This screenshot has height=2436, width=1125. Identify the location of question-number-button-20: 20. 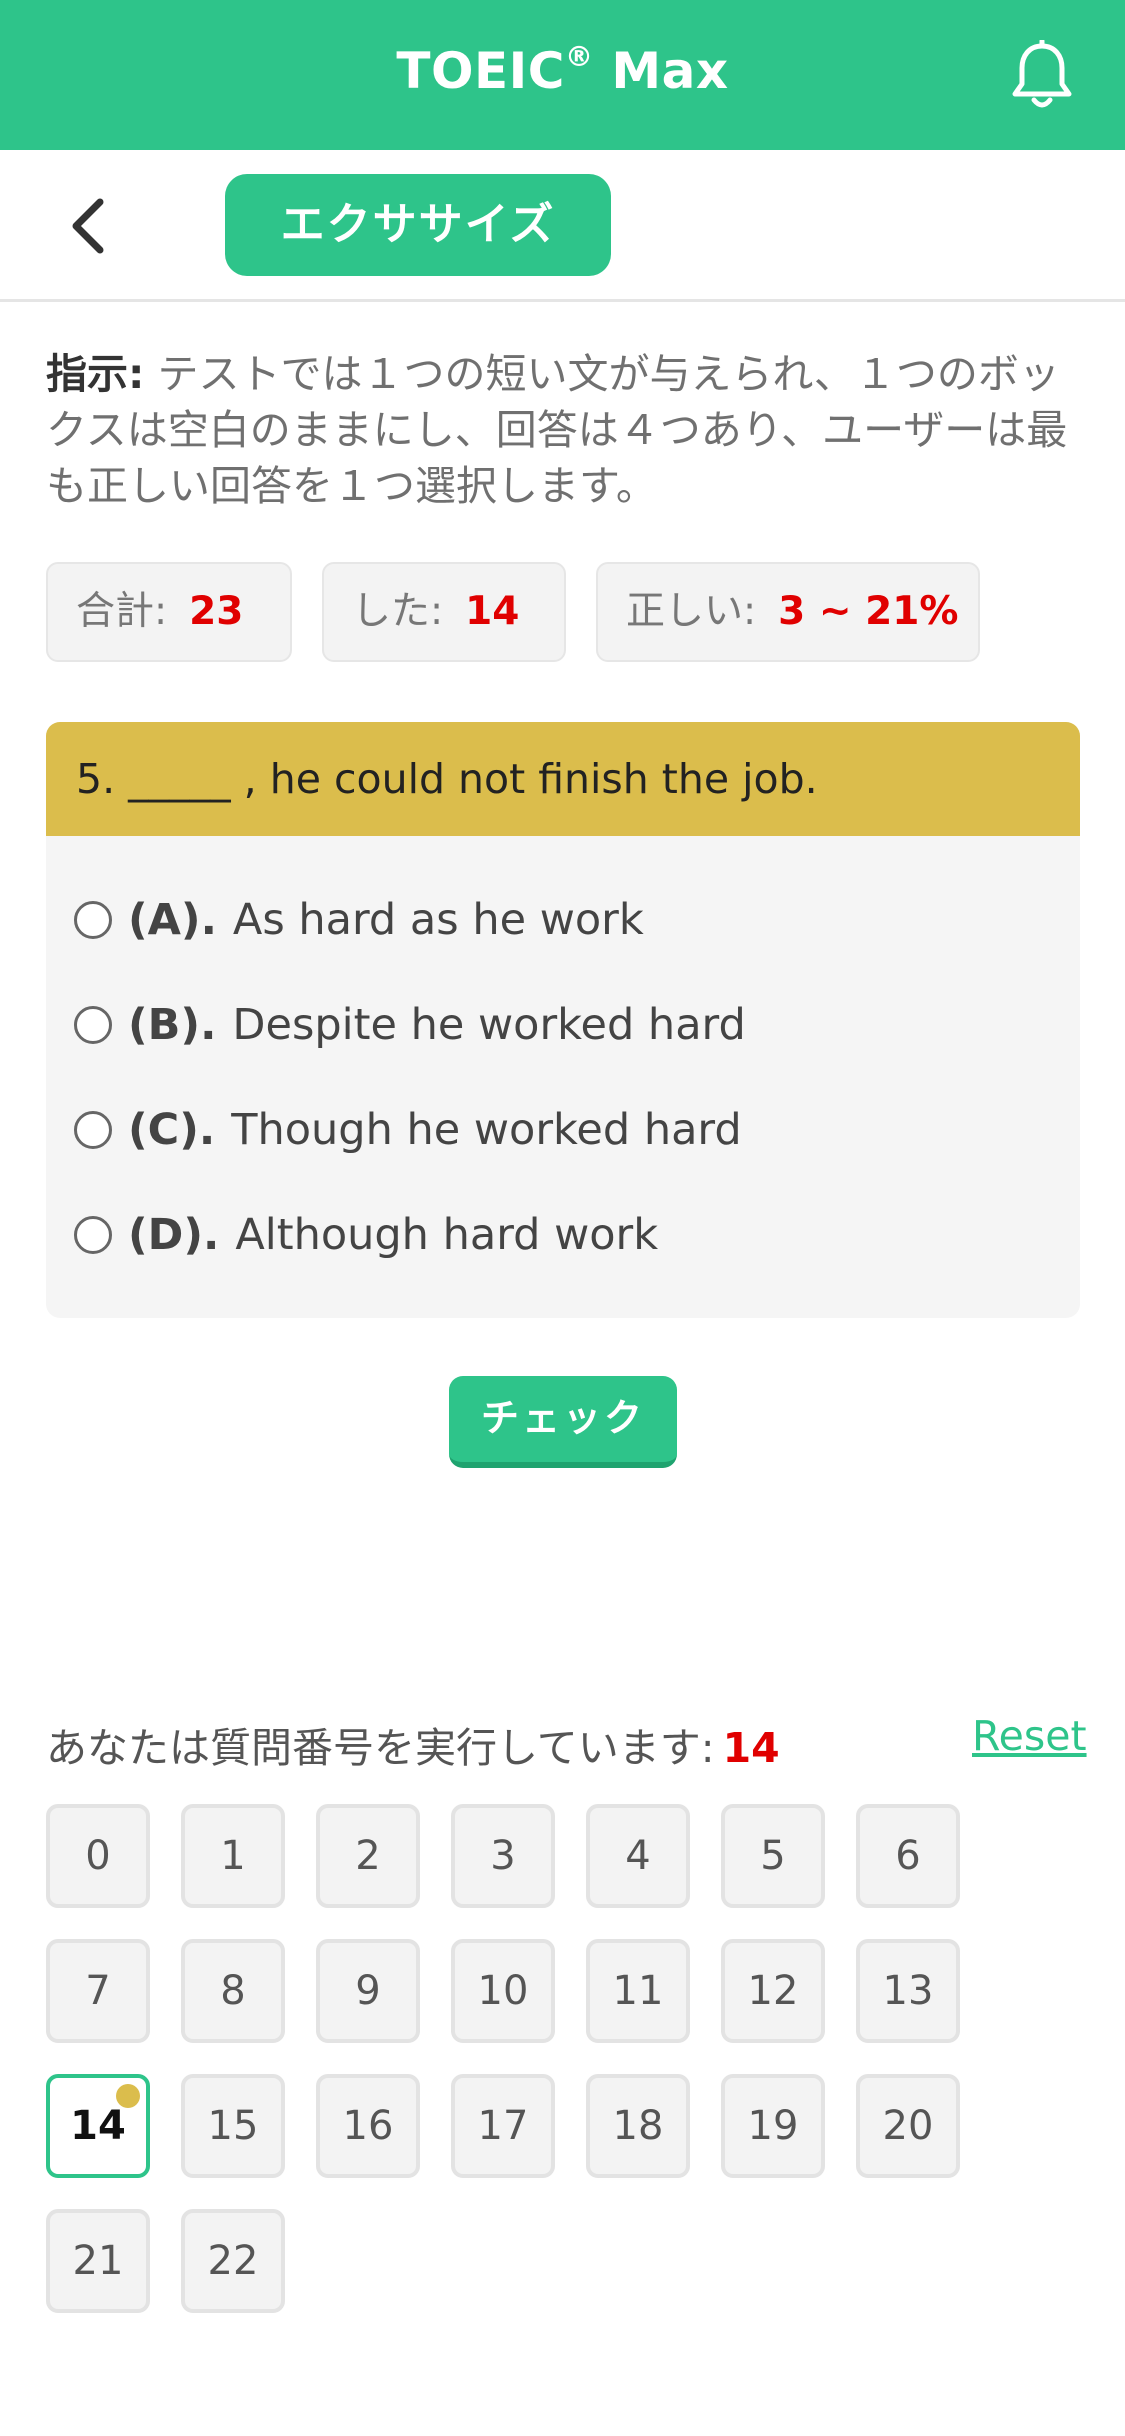
(908, 2126).